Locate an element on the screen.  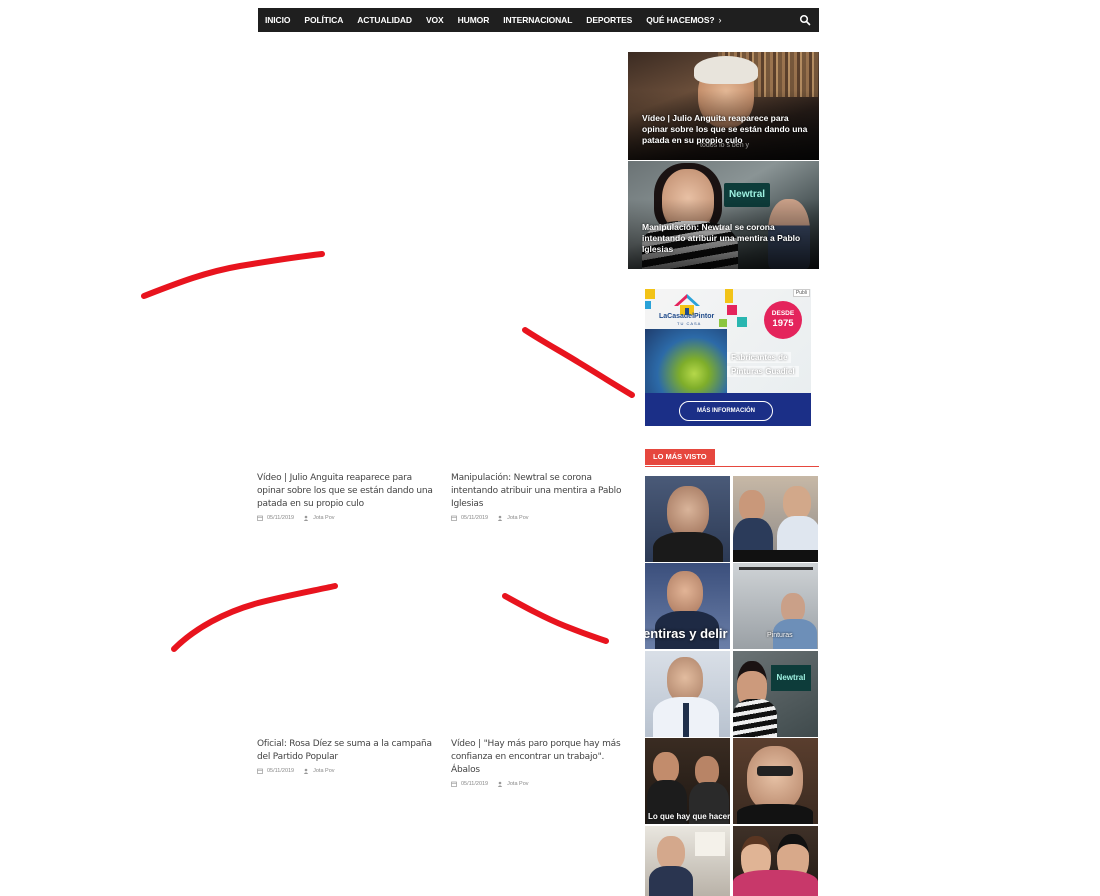
ad-badge: DESDE 1975 is located at coordinates (783, 320).